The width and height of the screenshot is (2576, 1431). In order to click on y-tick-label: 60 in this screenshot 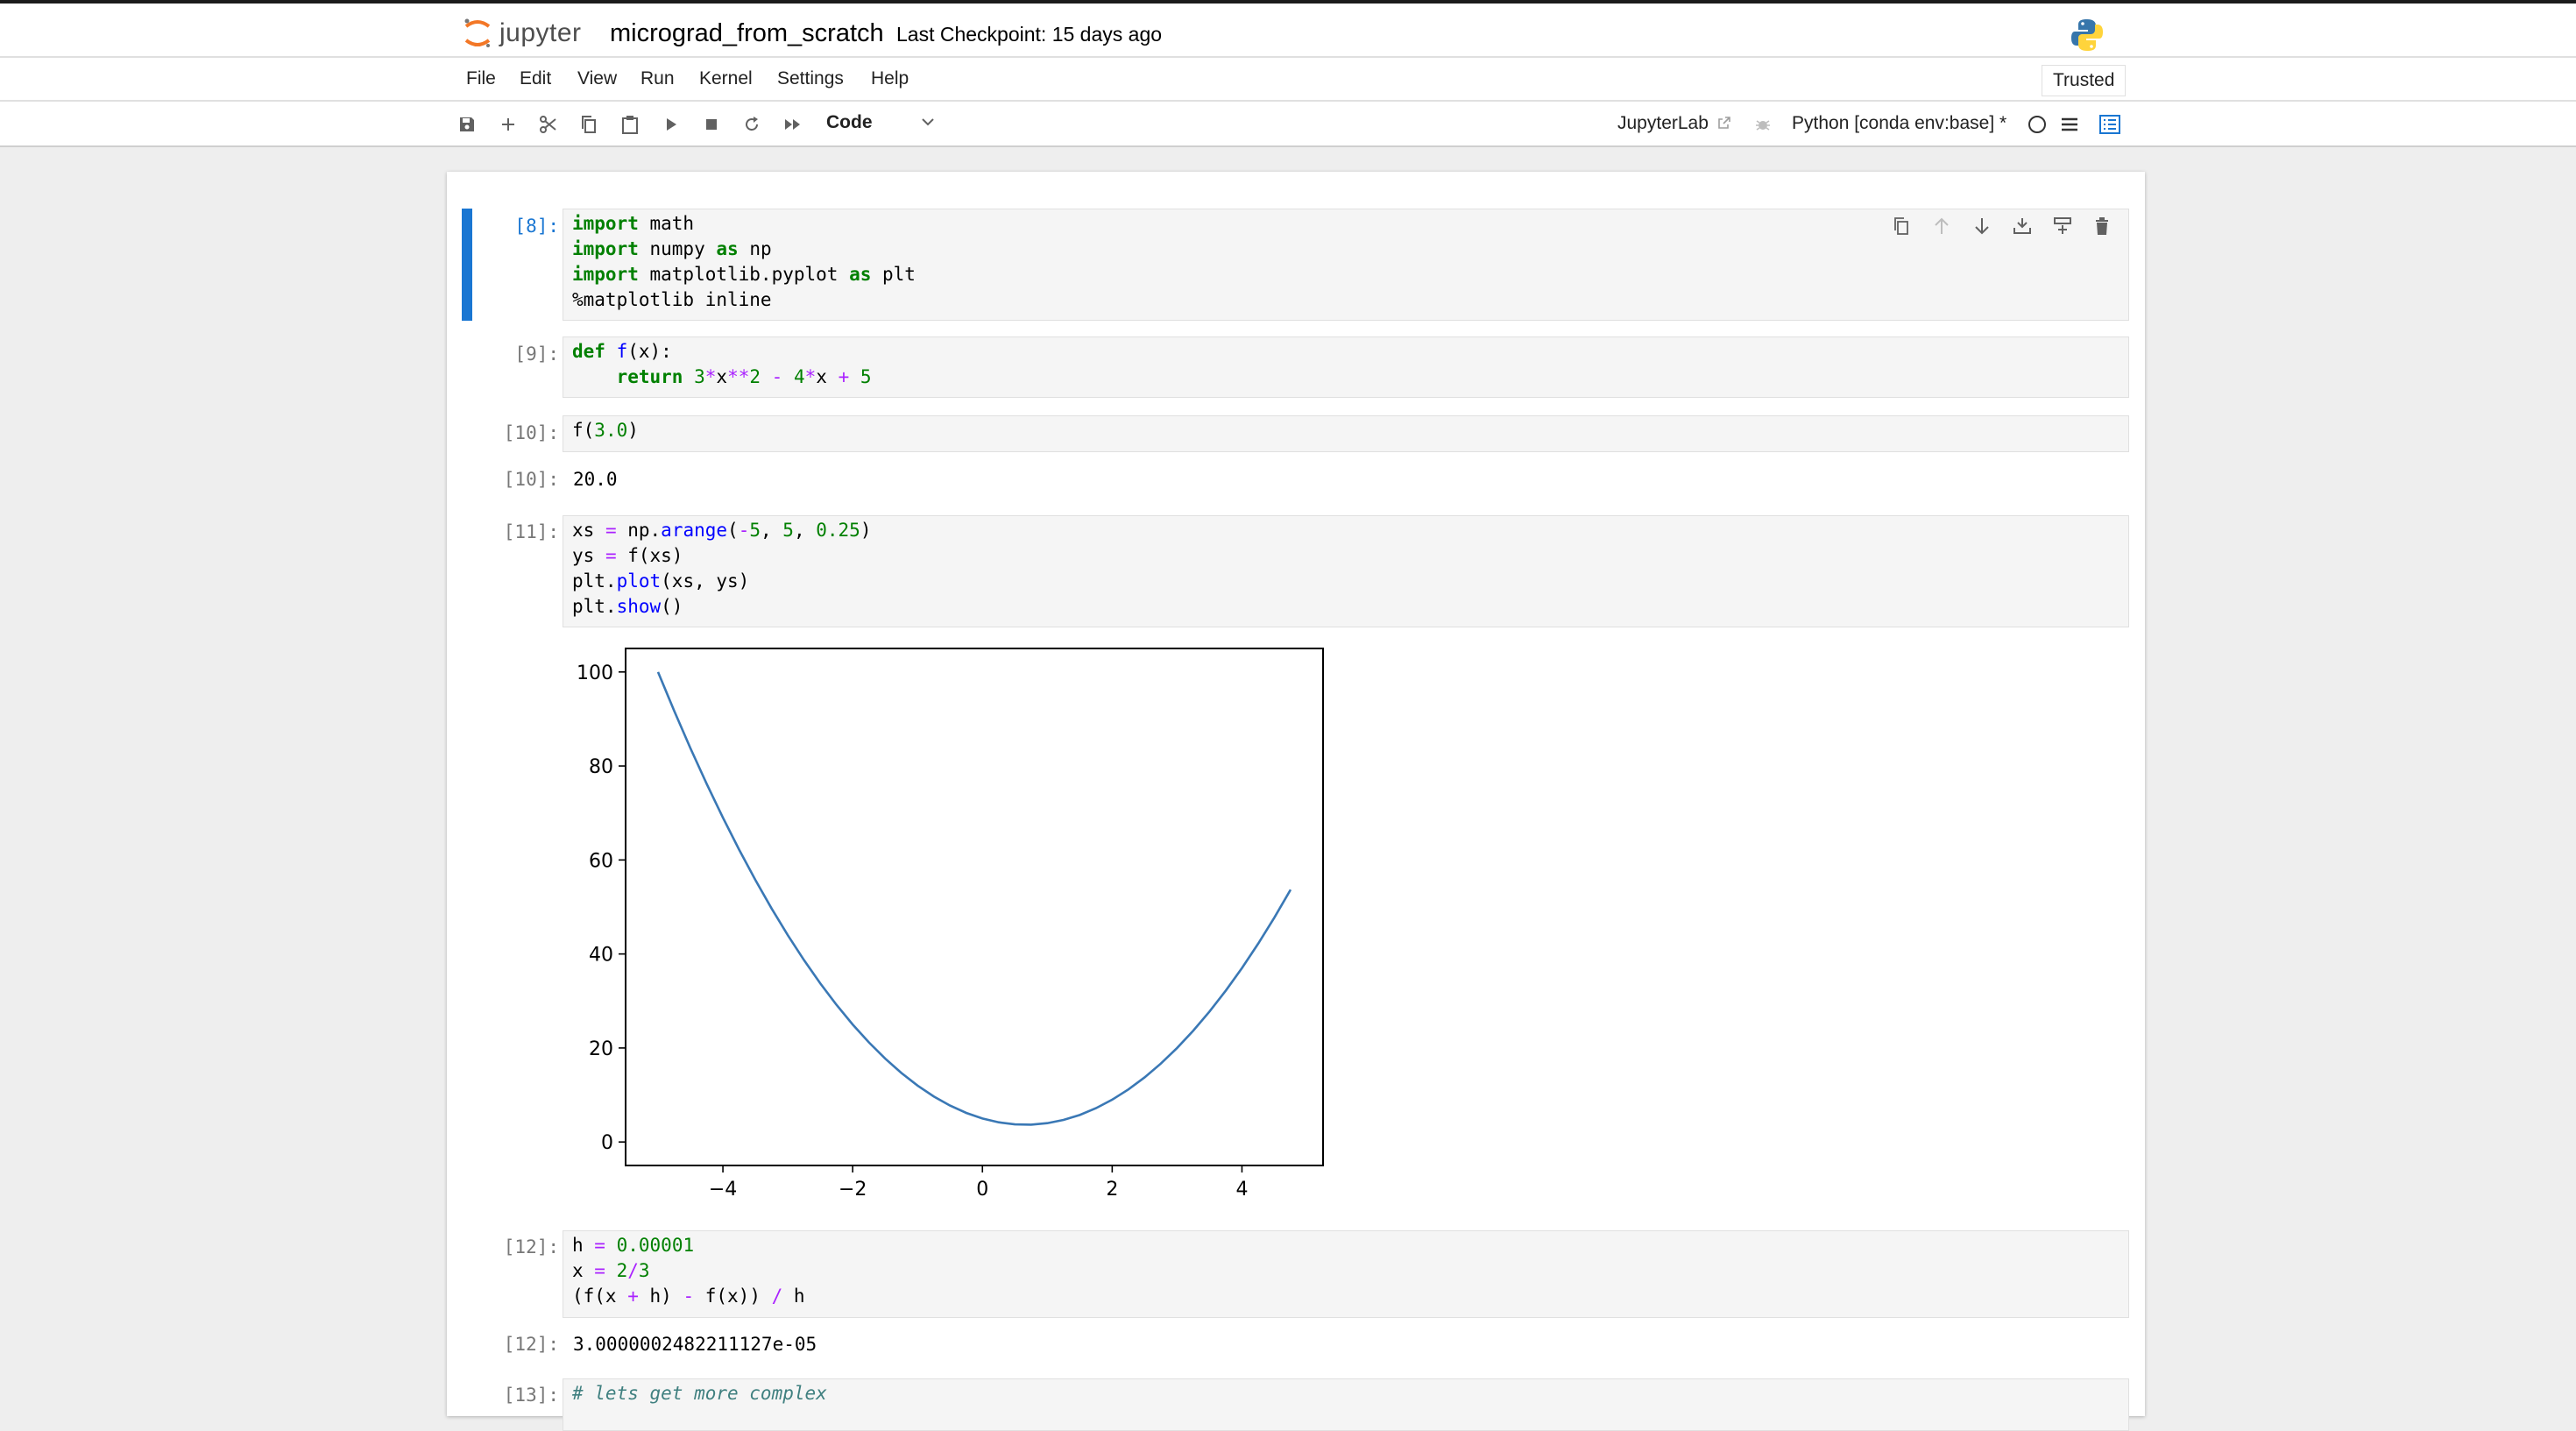, I will do `click(601, 861)`.